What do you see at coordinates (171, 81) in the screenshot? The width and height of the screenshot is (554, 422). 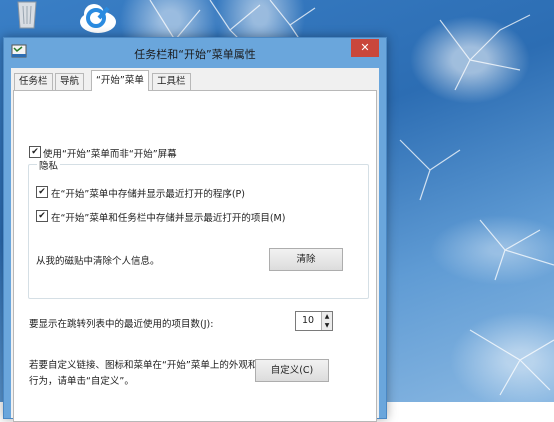 I see `tab-toolbars: 工具栏` at bounding box center [171, 81].